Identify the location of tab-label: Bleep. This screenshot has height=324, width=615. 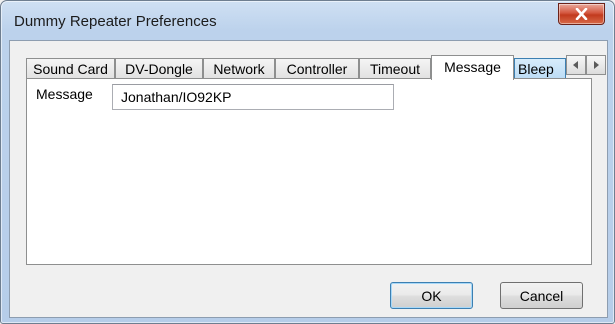
(536, 69).